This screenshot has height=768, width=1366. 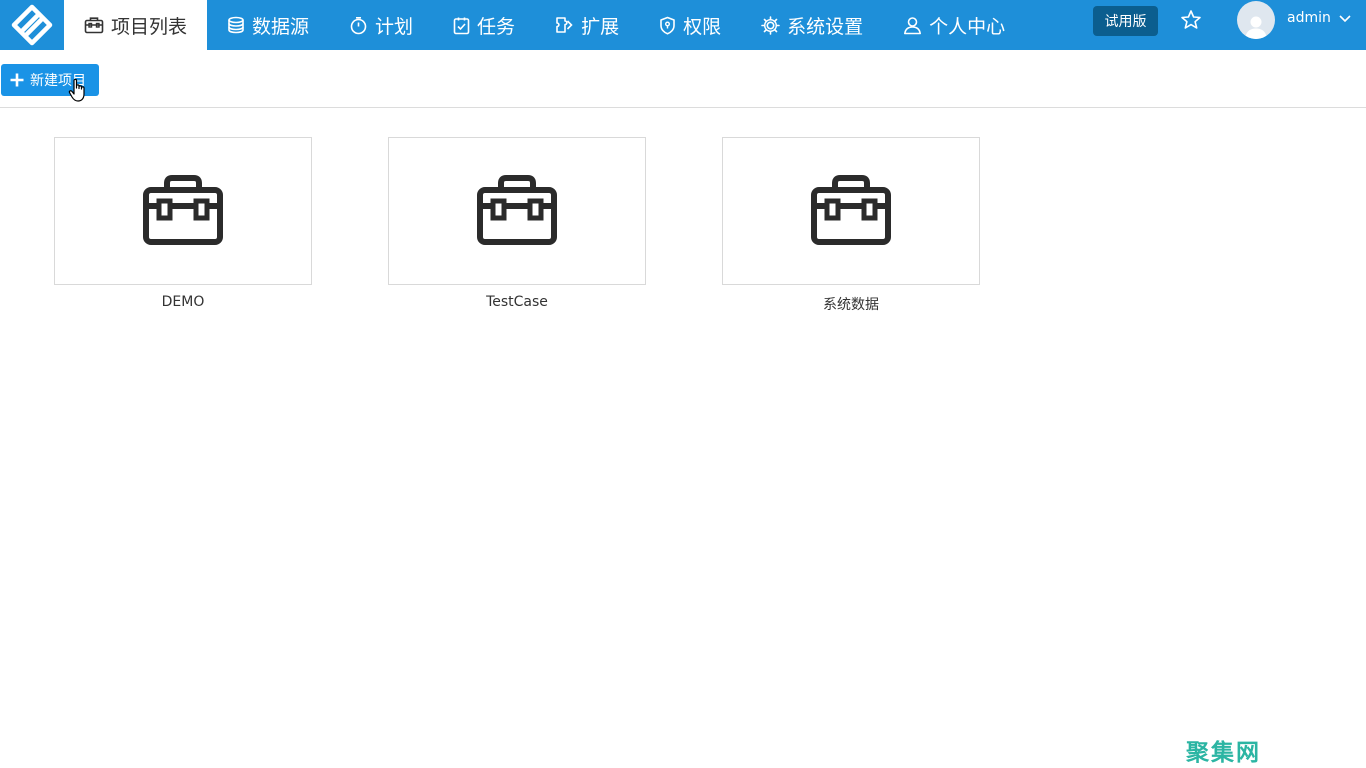 I want to click on nav-item-label: 计划, so click(x=394, y=26).